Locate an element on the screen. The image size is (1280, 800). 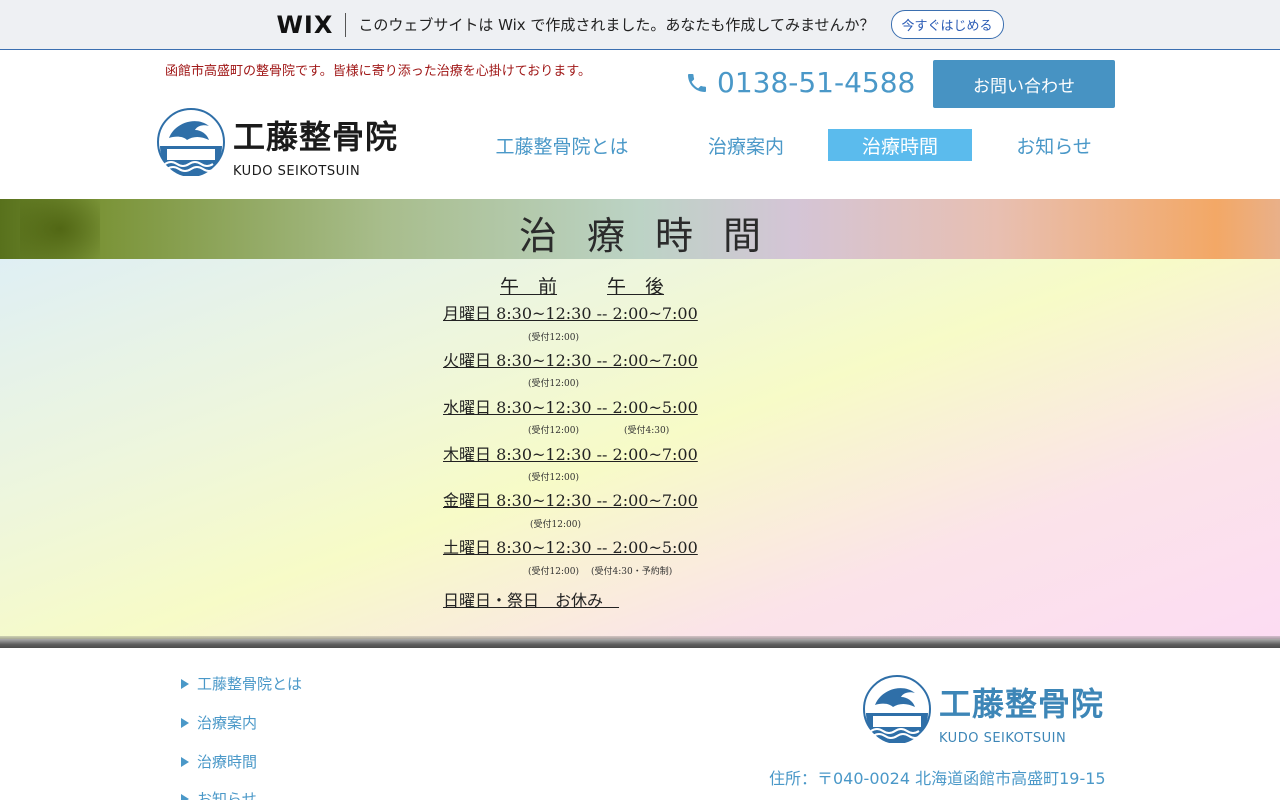
footer-link-treatment: 治療案内 is located at coordinates (219, 722).